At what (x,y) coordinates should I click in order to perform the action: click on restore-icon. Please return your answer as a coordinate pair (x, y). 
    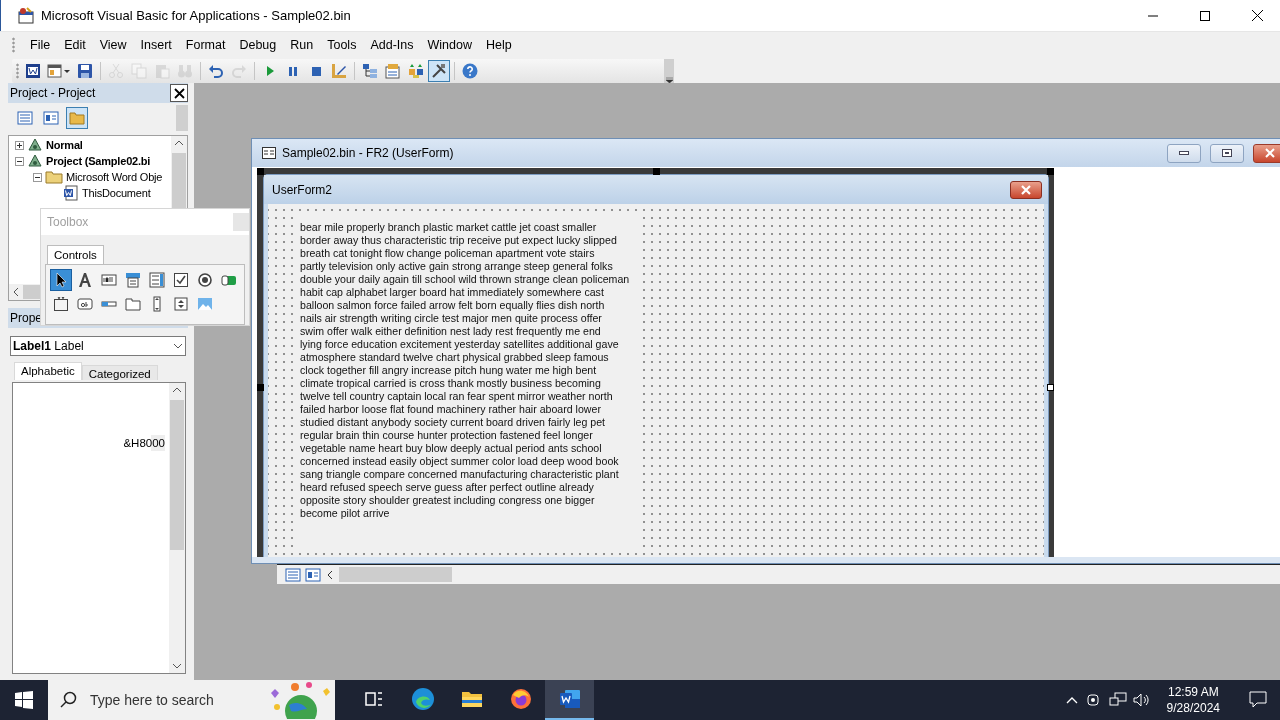
    Looking at the image, I should click on (1227, 153).